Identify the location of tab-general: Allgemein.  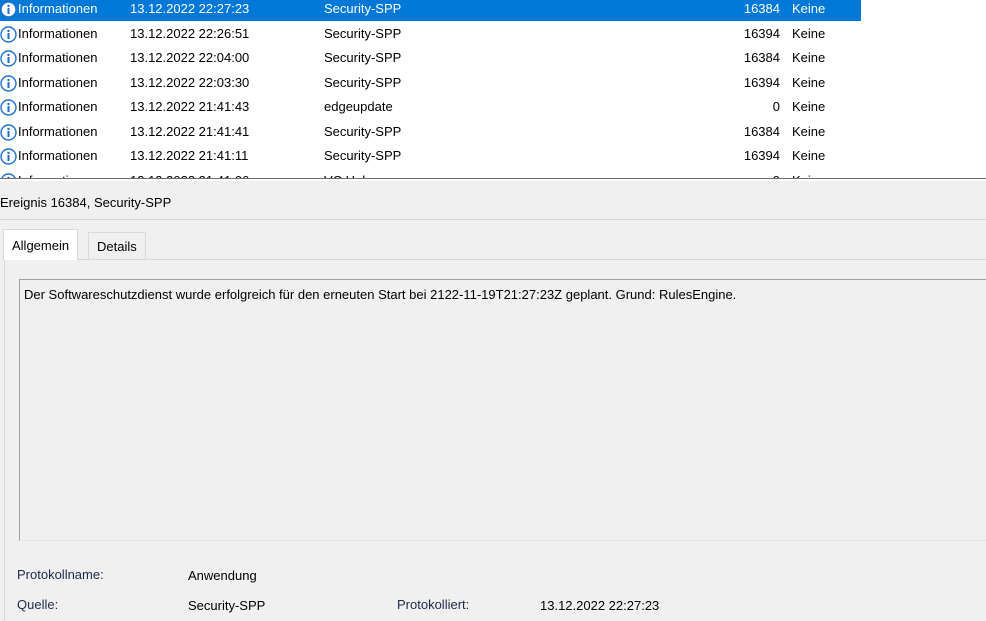
(41, 244).